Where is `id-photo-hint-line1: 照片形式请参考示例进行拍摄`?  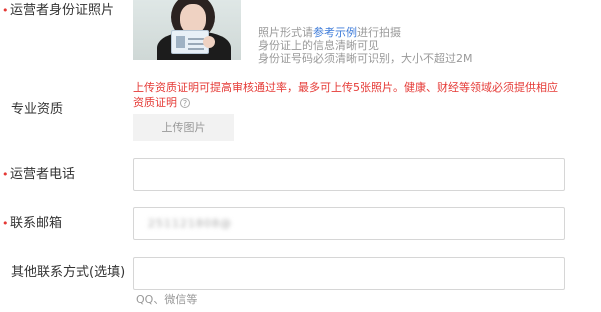 id-photo-hint-line1: 照片形式请参考示例进行拍摄 is located at coordinates (329, 32).